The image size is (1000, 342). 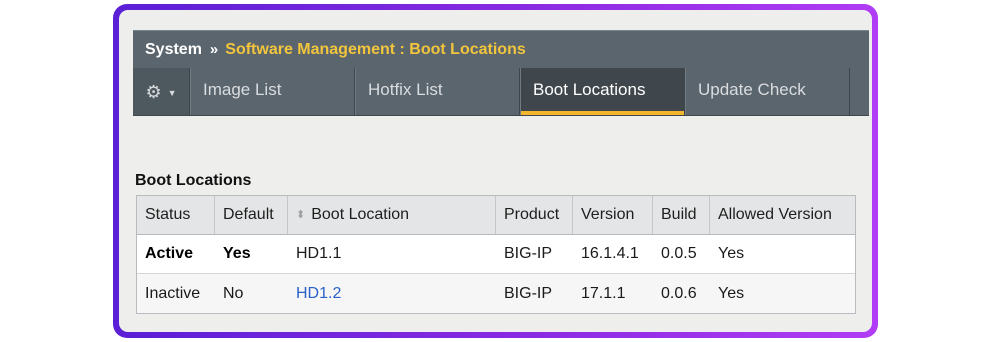 What do you see at coordinates (237, 253) in the screenshot?
I see `default-cell: Yes` at bounding box center [237, 253].